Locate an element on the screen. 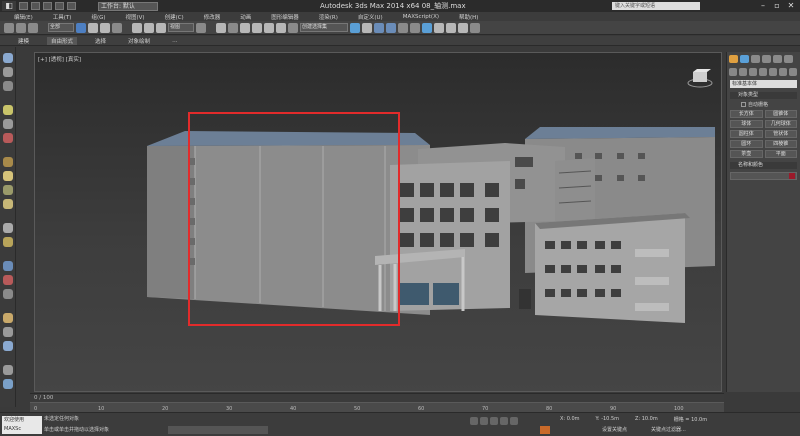 This screenshot has width=800, height=436. tab-selection: 选择 is located at coordinates (100, 41).